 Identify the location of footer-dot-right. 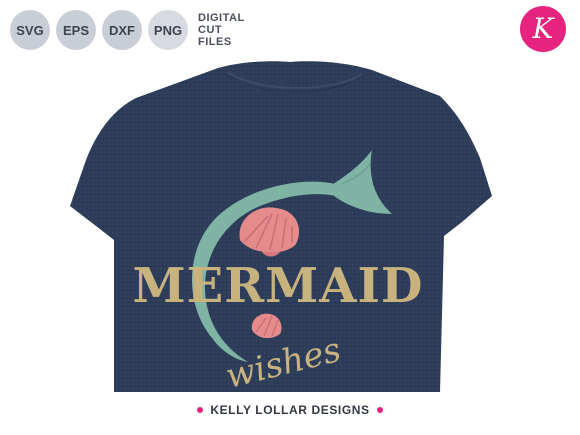
(379, 410).